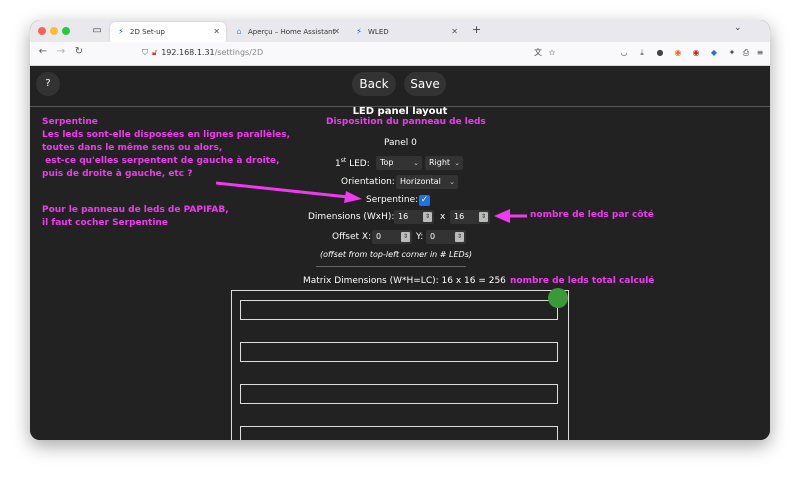 This screenshot has width=800, height=480. What do you see at coordinates (54, 31) in the screenshot?
I see `minimize-window-button` at bounding box center [54, 31].